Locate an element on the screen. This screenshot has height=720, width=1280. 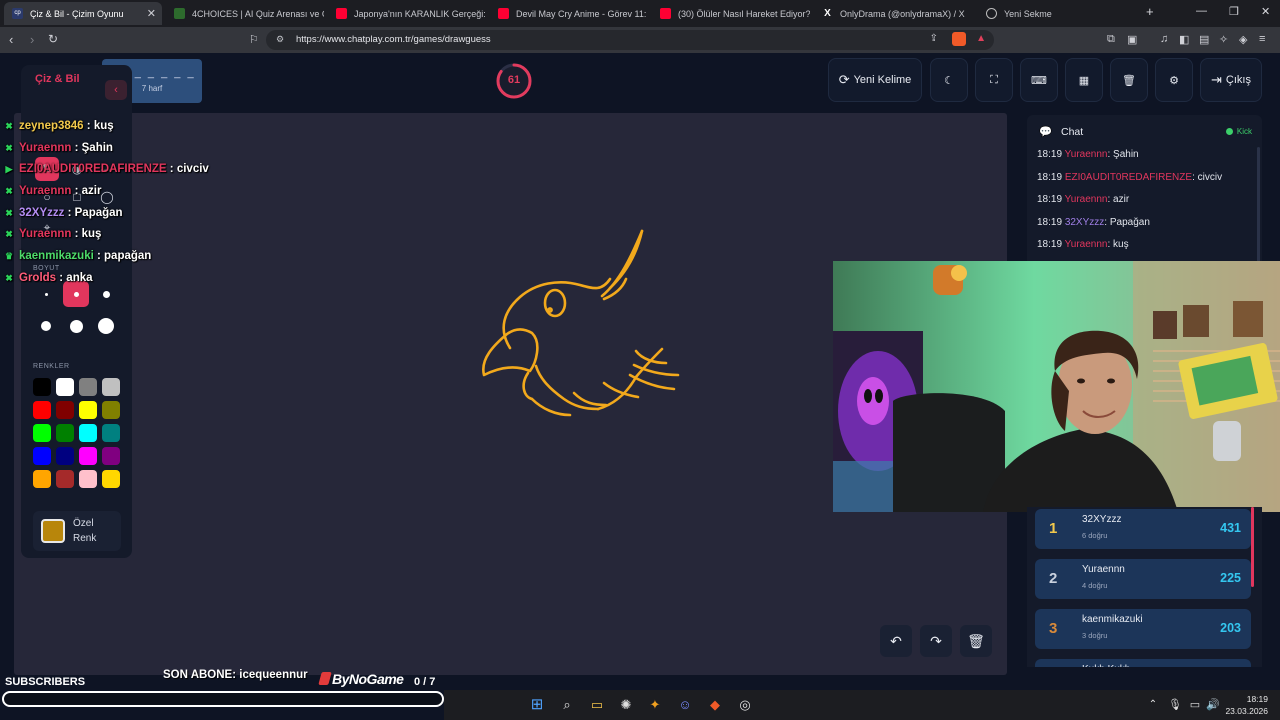
network-icon: ▭ is located at coordinates (1195, 705).